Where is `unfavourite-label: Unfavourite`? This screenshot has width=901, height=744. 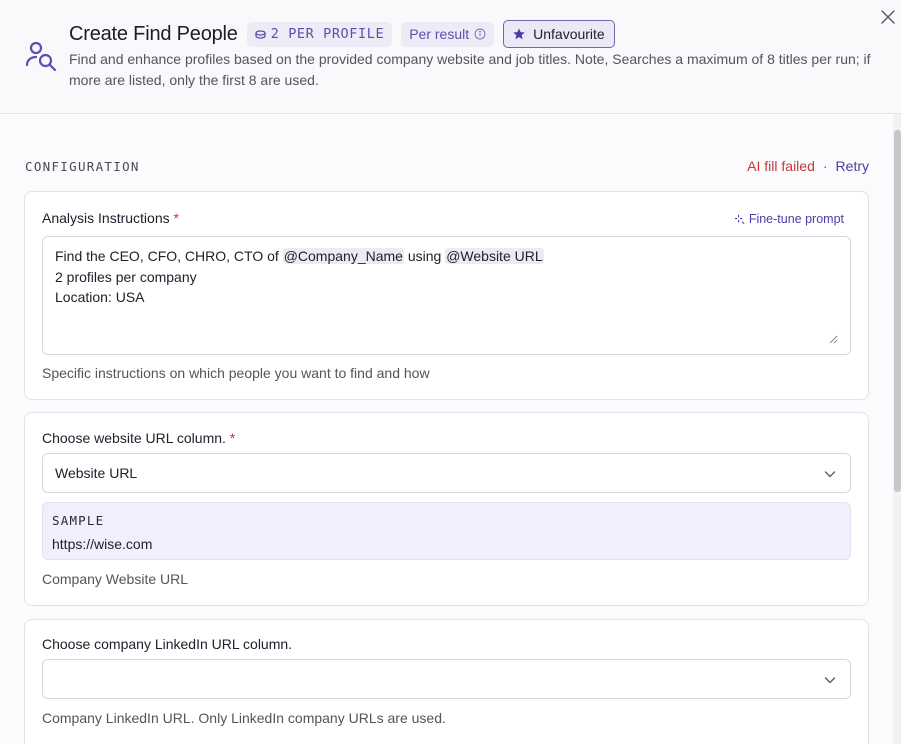 unfavourite-label: Unfavourite is located at coordinates (569, 34).